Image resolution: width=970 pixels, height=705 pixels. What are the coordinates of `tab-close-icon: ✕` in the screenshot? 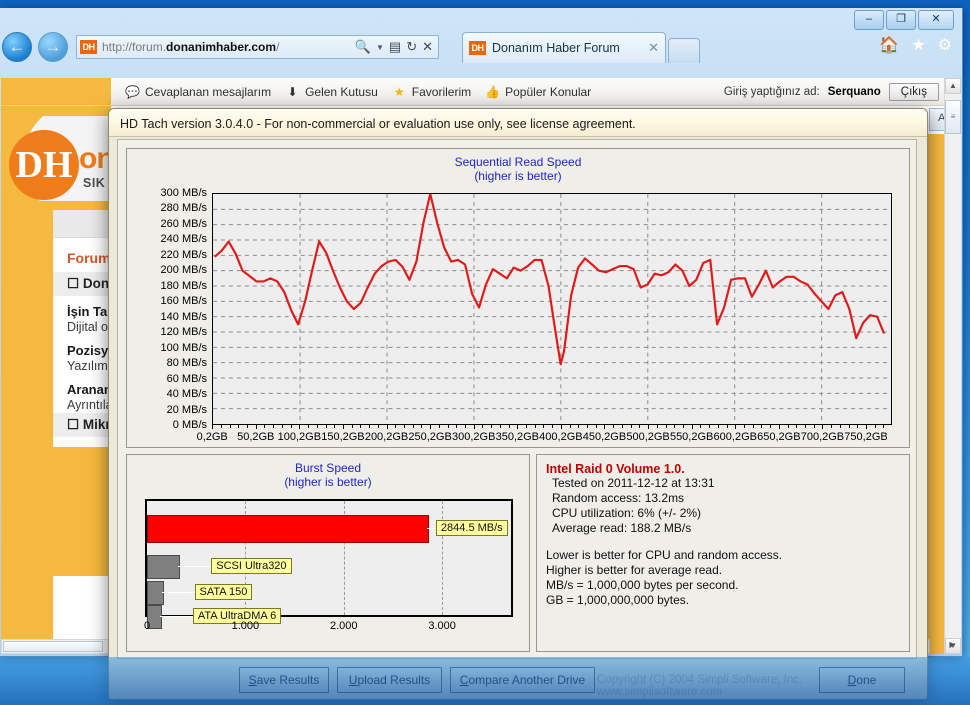 It's located at (648, 48).